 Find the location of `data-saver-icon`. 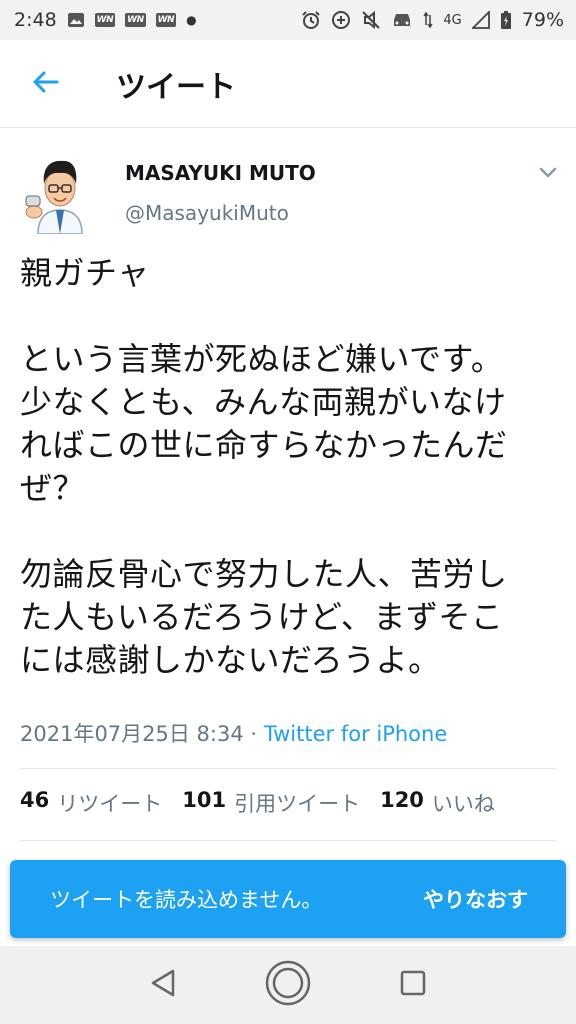

data-saver-icon is located at coordinates (341, 20).